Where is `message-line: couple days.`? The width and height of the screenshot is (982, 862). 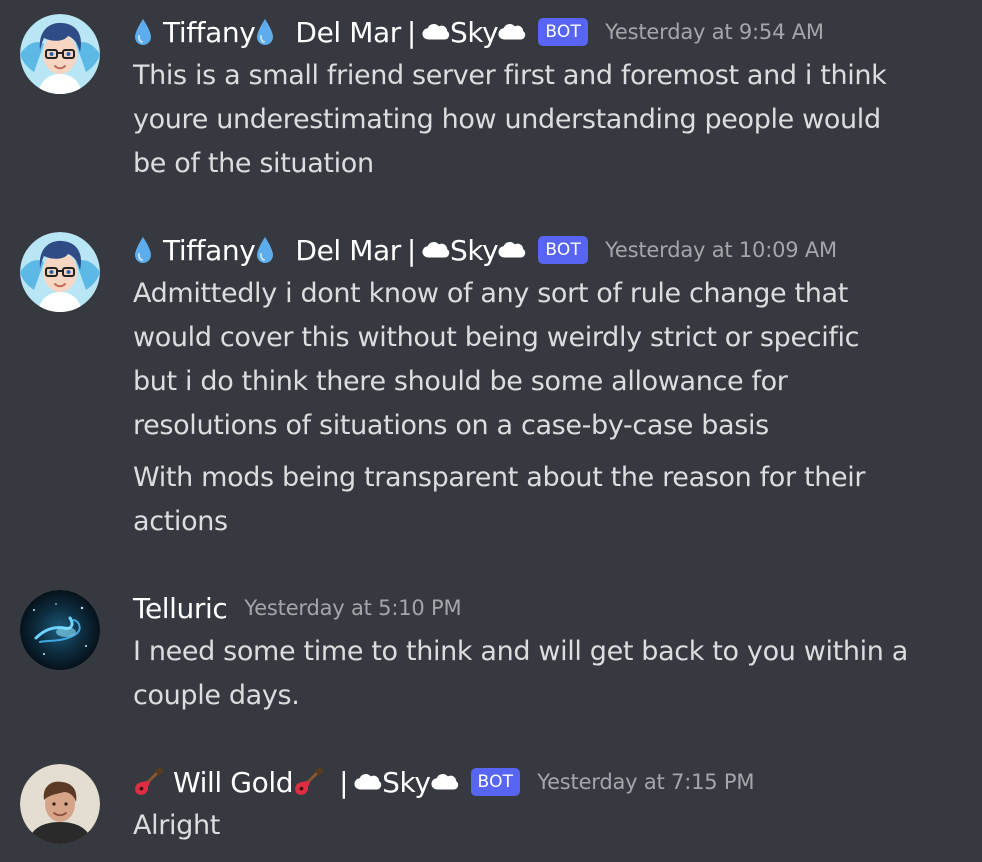
message-line: couple days. is located at coordinates (216, 695).